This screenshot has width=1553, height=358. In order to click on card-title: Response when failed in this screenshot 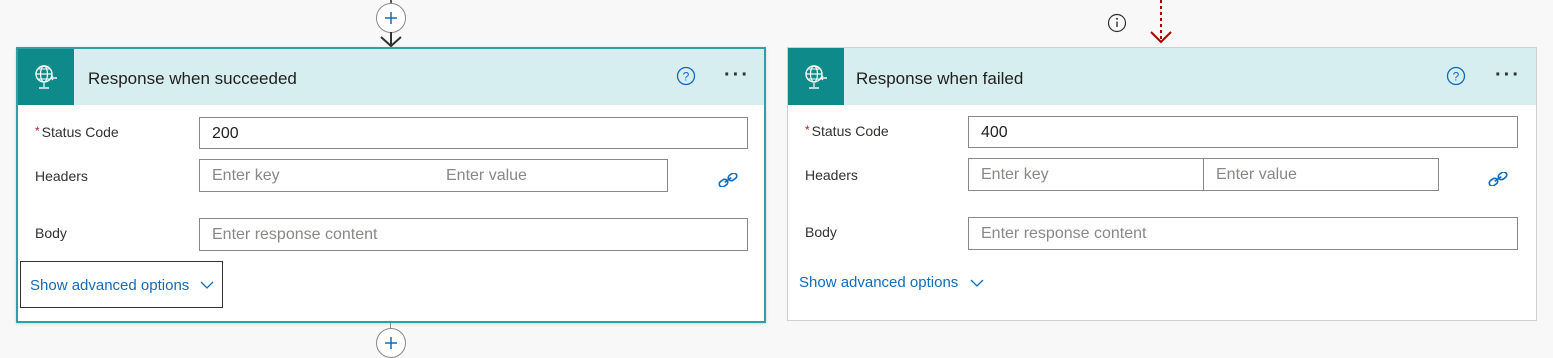, I will do `click(939, 79)`.